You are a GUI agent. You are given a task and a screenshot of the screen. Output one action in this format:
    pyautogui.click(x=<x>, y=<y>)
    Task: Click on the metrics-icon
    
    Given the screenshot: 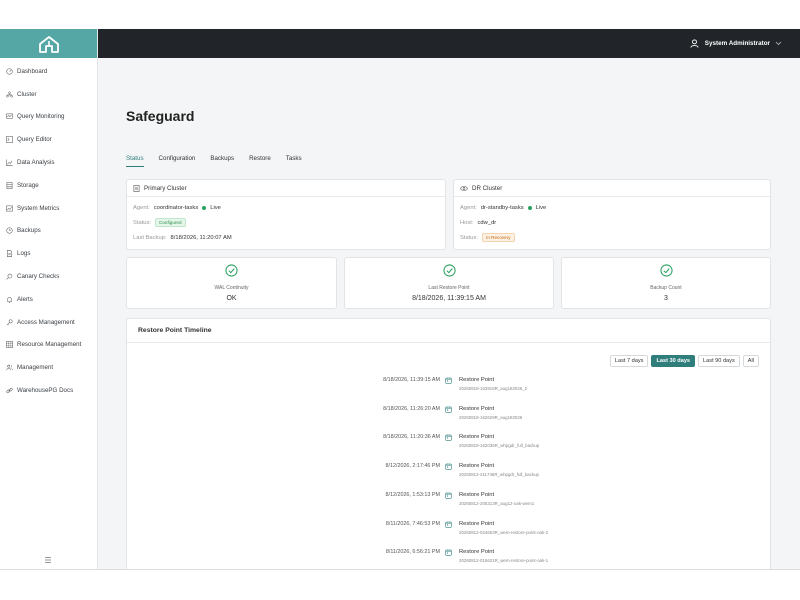 What is the action you would take?
    pyautogui.click(x=9, y=208)
    